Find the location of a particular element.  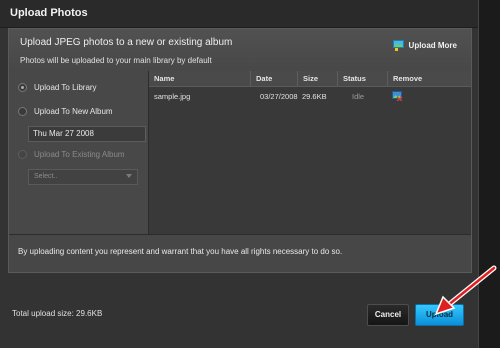

annotation-arrow-icon is located at coordinates (465, 290).